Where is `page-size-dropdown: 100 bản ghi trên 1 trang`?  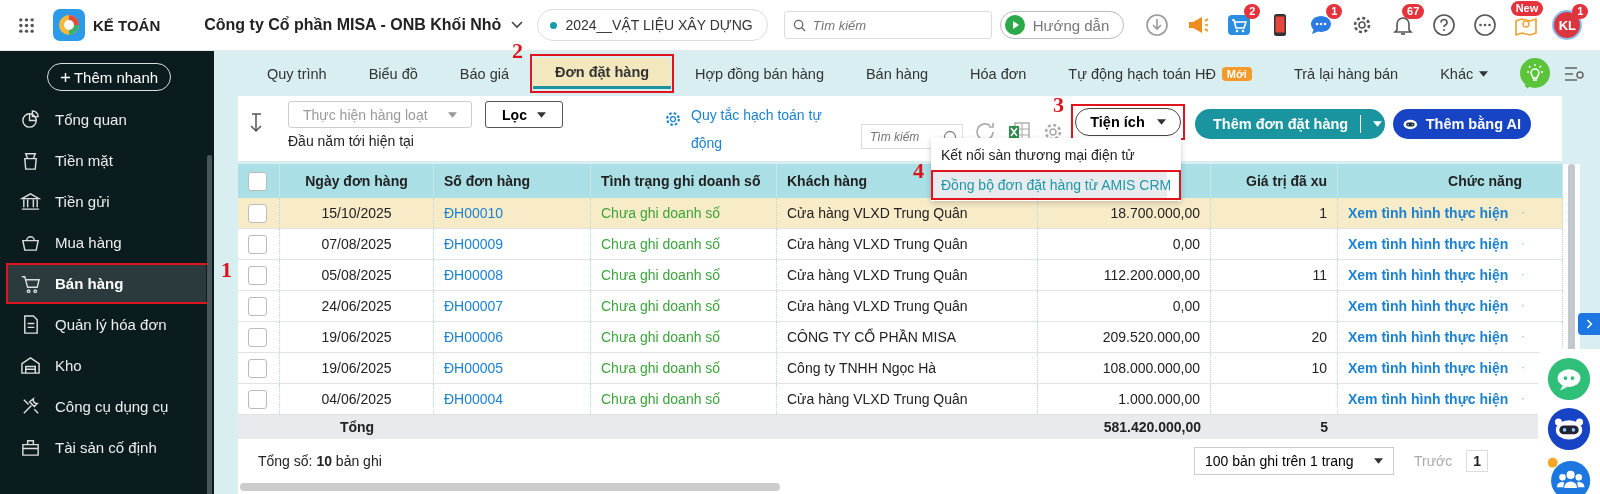
page-size-dropdown: 100 bản ghi trên 1 trang is located at coordinates (1293, 461).